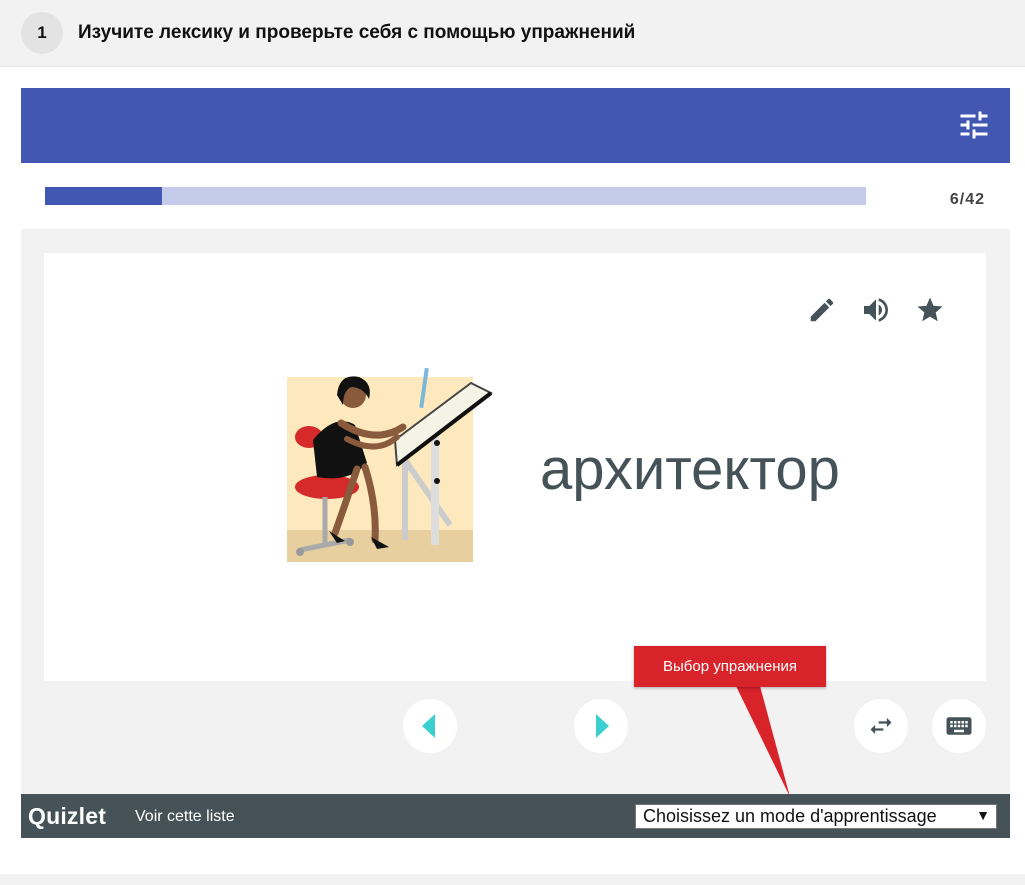 Image resolution: width=1025 pixels, height=885 pixels. I want to click on chevron-left-icon, so click(428, 726).